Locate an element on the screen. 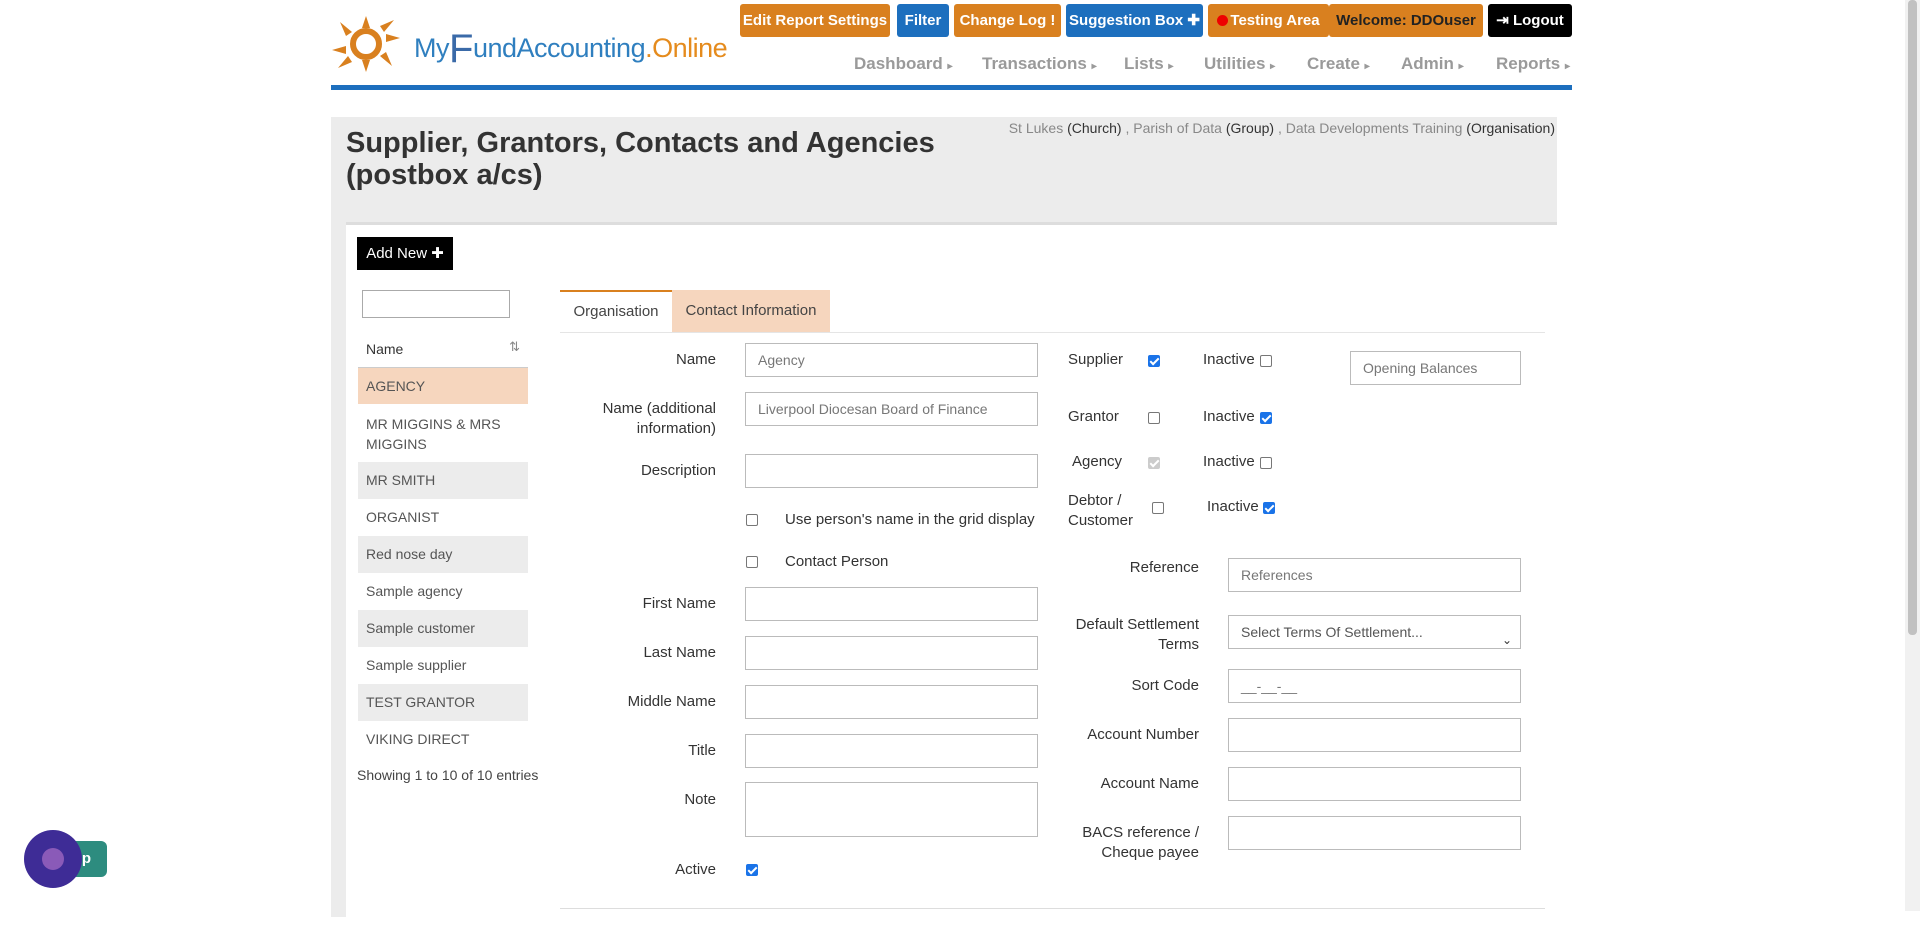 Image resolution: width=1920 pixels, height=925 pixels. settlement-terms-label: Default Settlement Terms is located at coordinates (1137, 634).